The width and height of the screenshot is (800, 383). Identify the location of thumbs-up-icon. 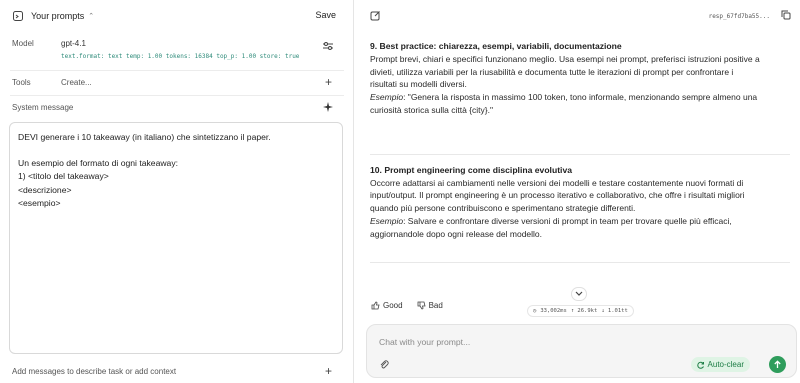
(375, 305).